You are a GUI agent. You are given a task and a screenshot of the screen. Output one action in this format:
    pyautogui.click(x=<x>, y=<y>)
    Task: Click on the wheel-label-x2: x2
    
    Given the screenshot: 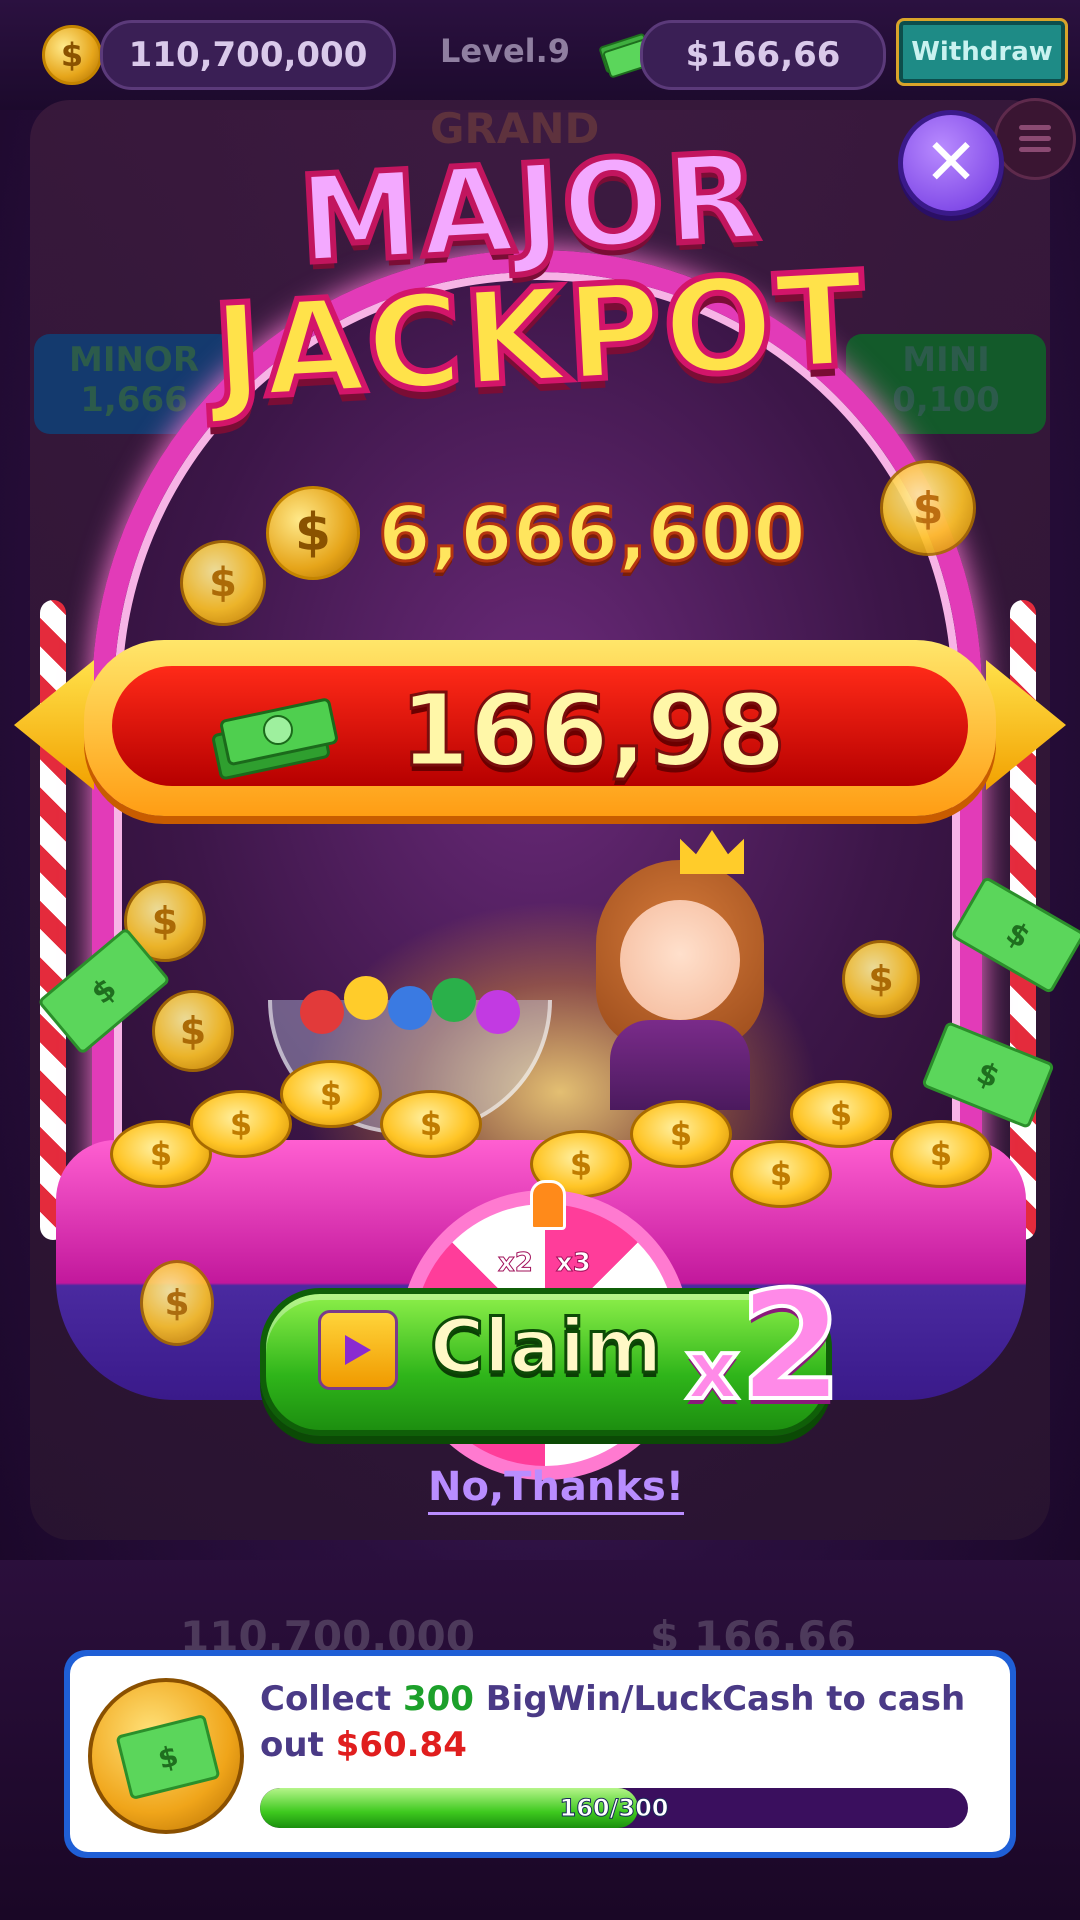 What is the action you would take?
    pyautogui.click(x=516, y=1263)
    